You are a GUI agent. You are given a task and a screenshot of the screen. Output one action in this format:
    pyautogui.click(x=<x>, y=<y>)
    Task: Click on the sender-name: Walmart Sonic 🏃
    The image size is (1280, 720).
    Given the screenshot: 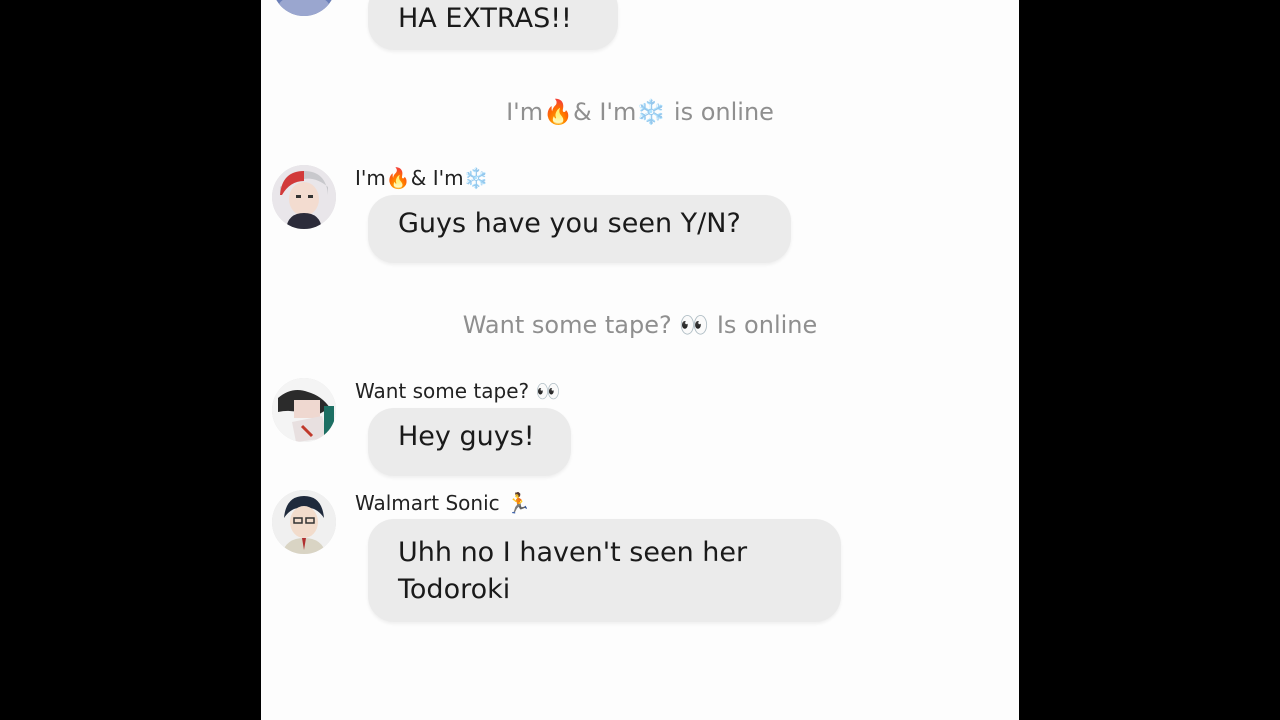 What is the action you would take?
    pyautogui.click(x=443, y=503)
    